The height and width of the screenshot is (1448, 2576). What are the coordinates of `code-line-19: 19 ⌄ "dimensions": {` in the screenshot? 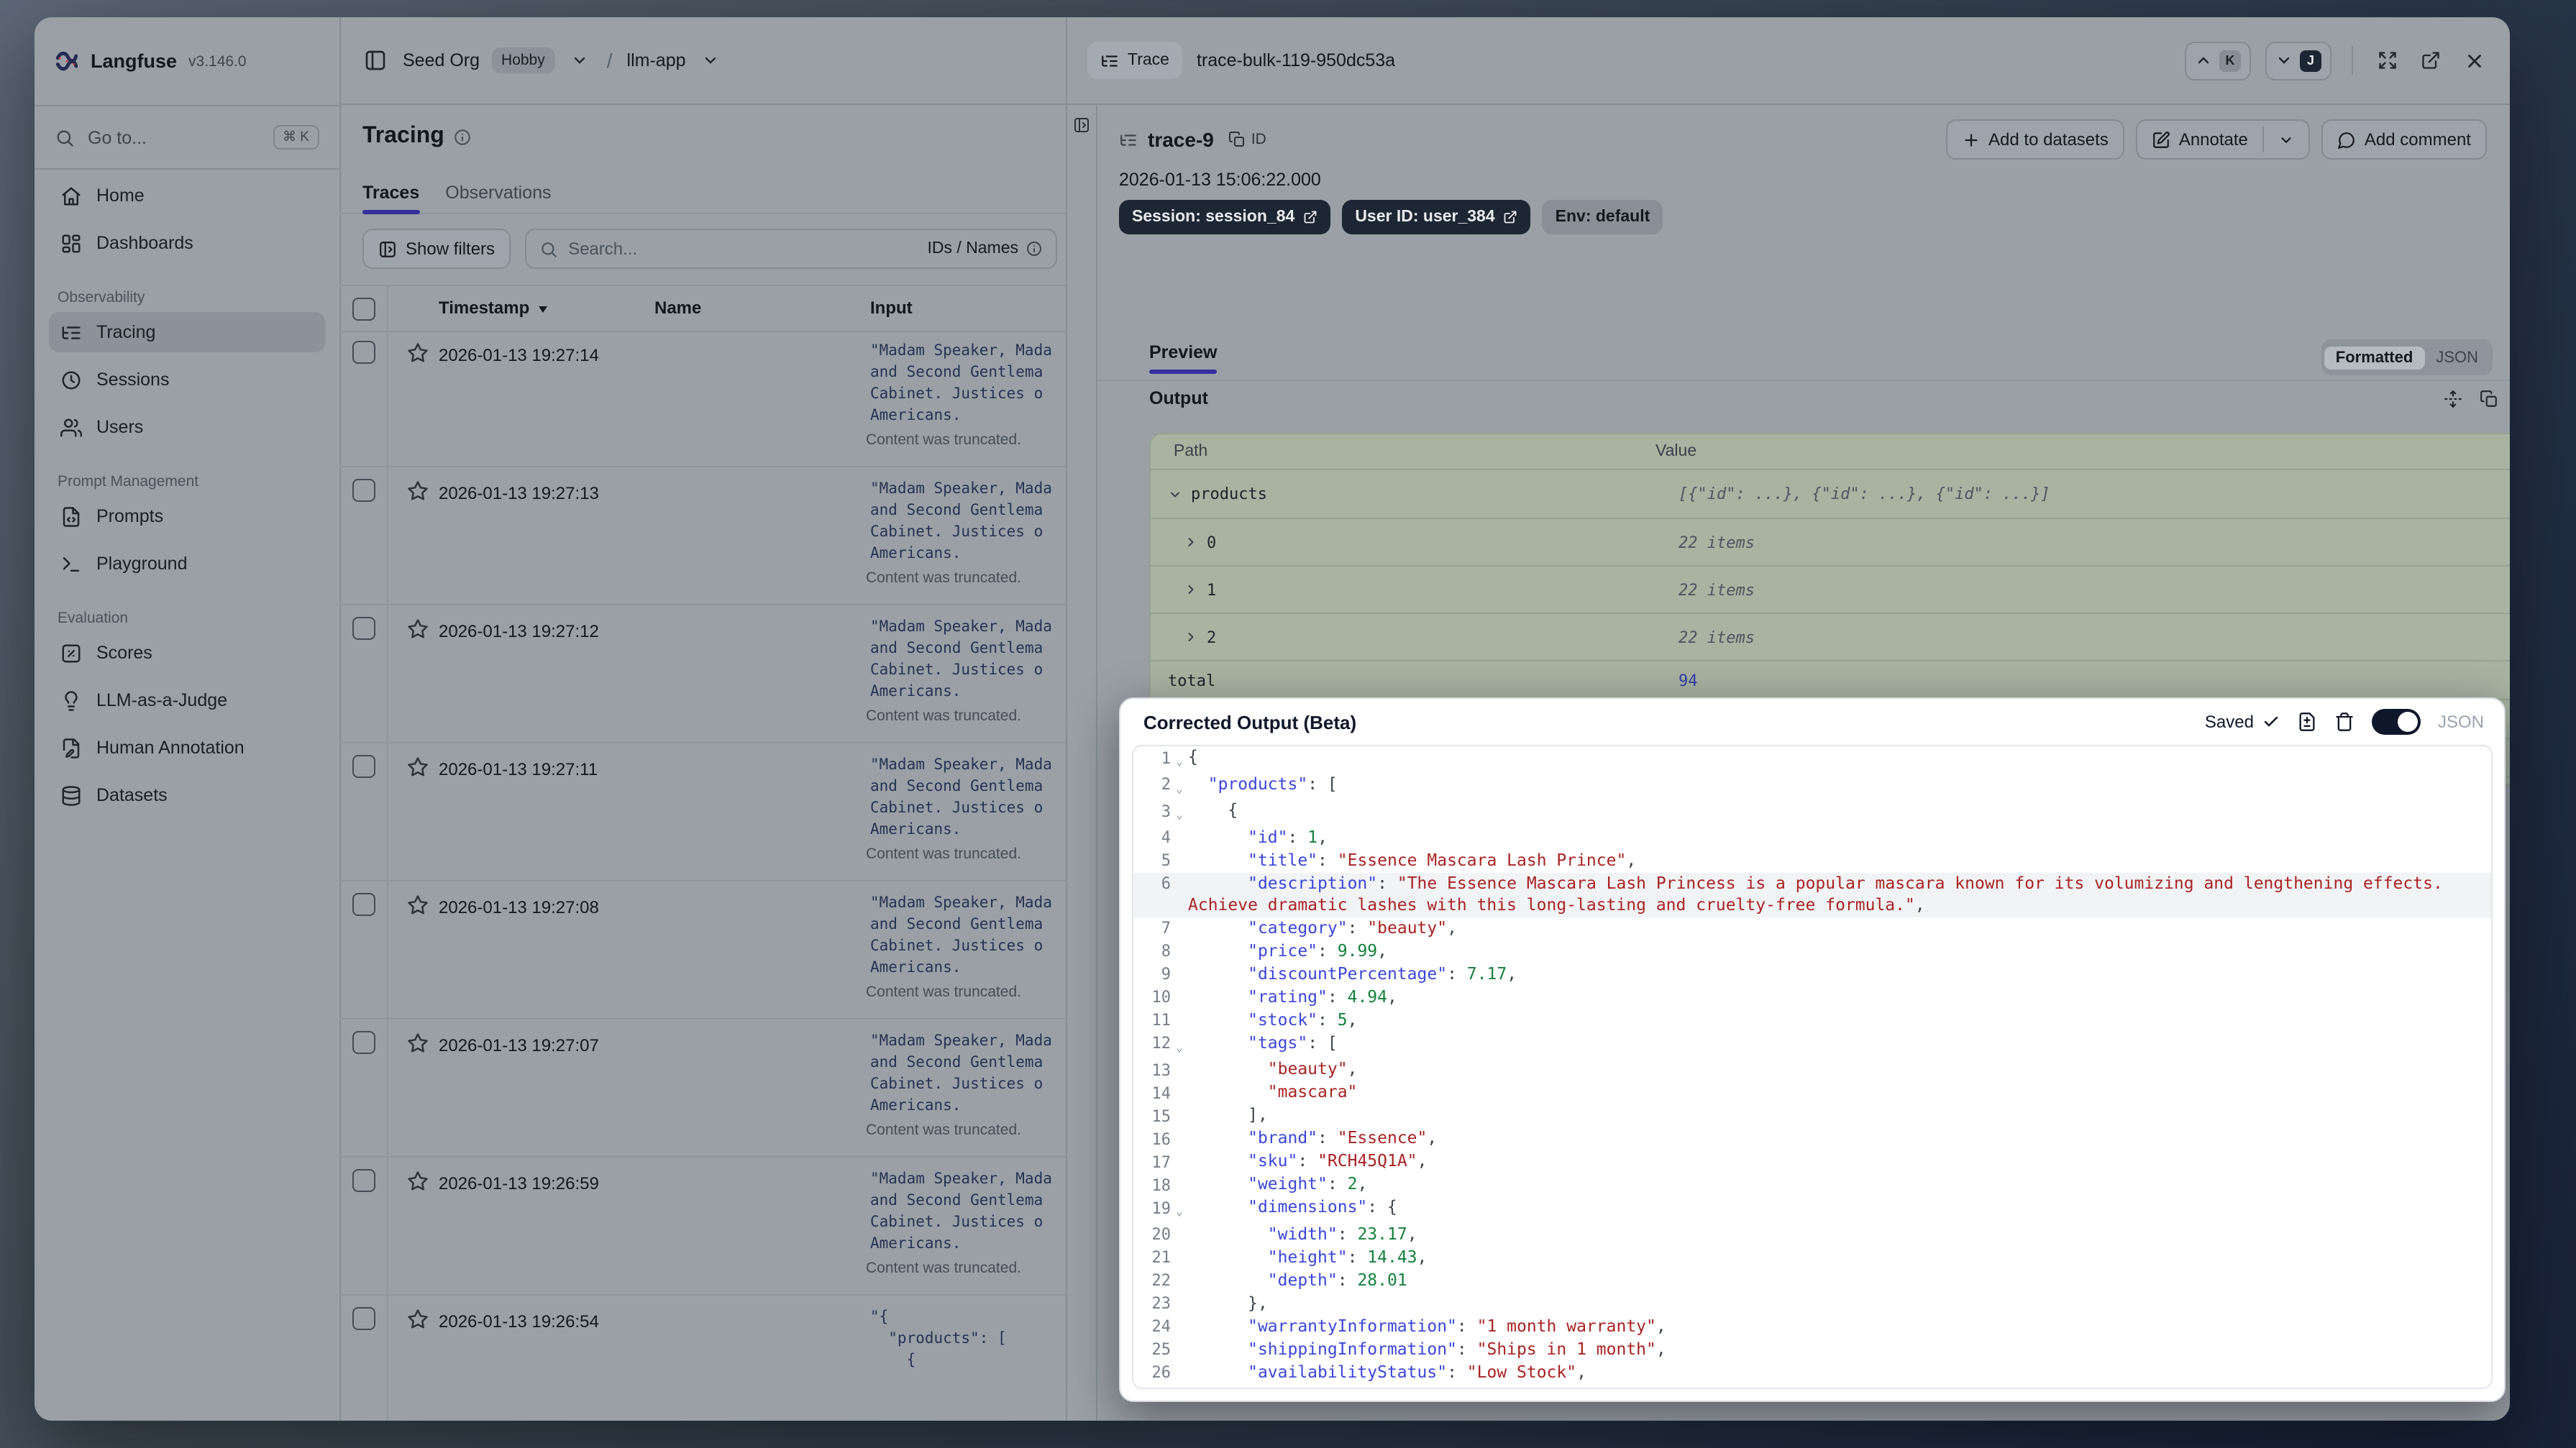 It's located at (1812, 1209).